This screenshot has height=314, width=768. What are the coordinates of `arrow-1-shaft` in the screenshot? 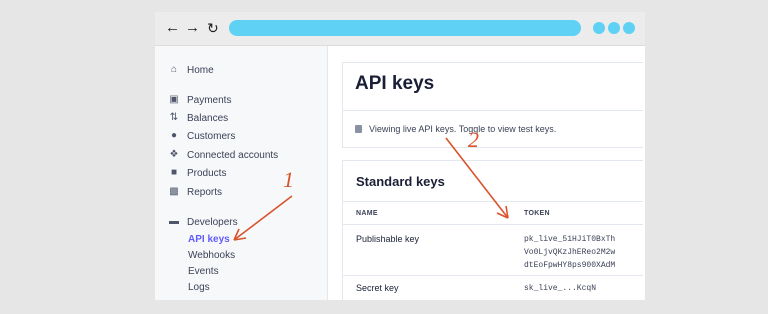 It's located at (263, 218).